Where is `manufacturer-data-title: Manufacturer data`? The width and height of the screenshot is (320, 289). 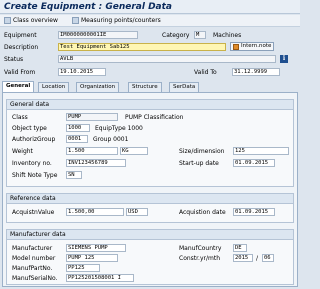 manufacturer-data-title: Manufacturer data is located at coordinates (150, 235).